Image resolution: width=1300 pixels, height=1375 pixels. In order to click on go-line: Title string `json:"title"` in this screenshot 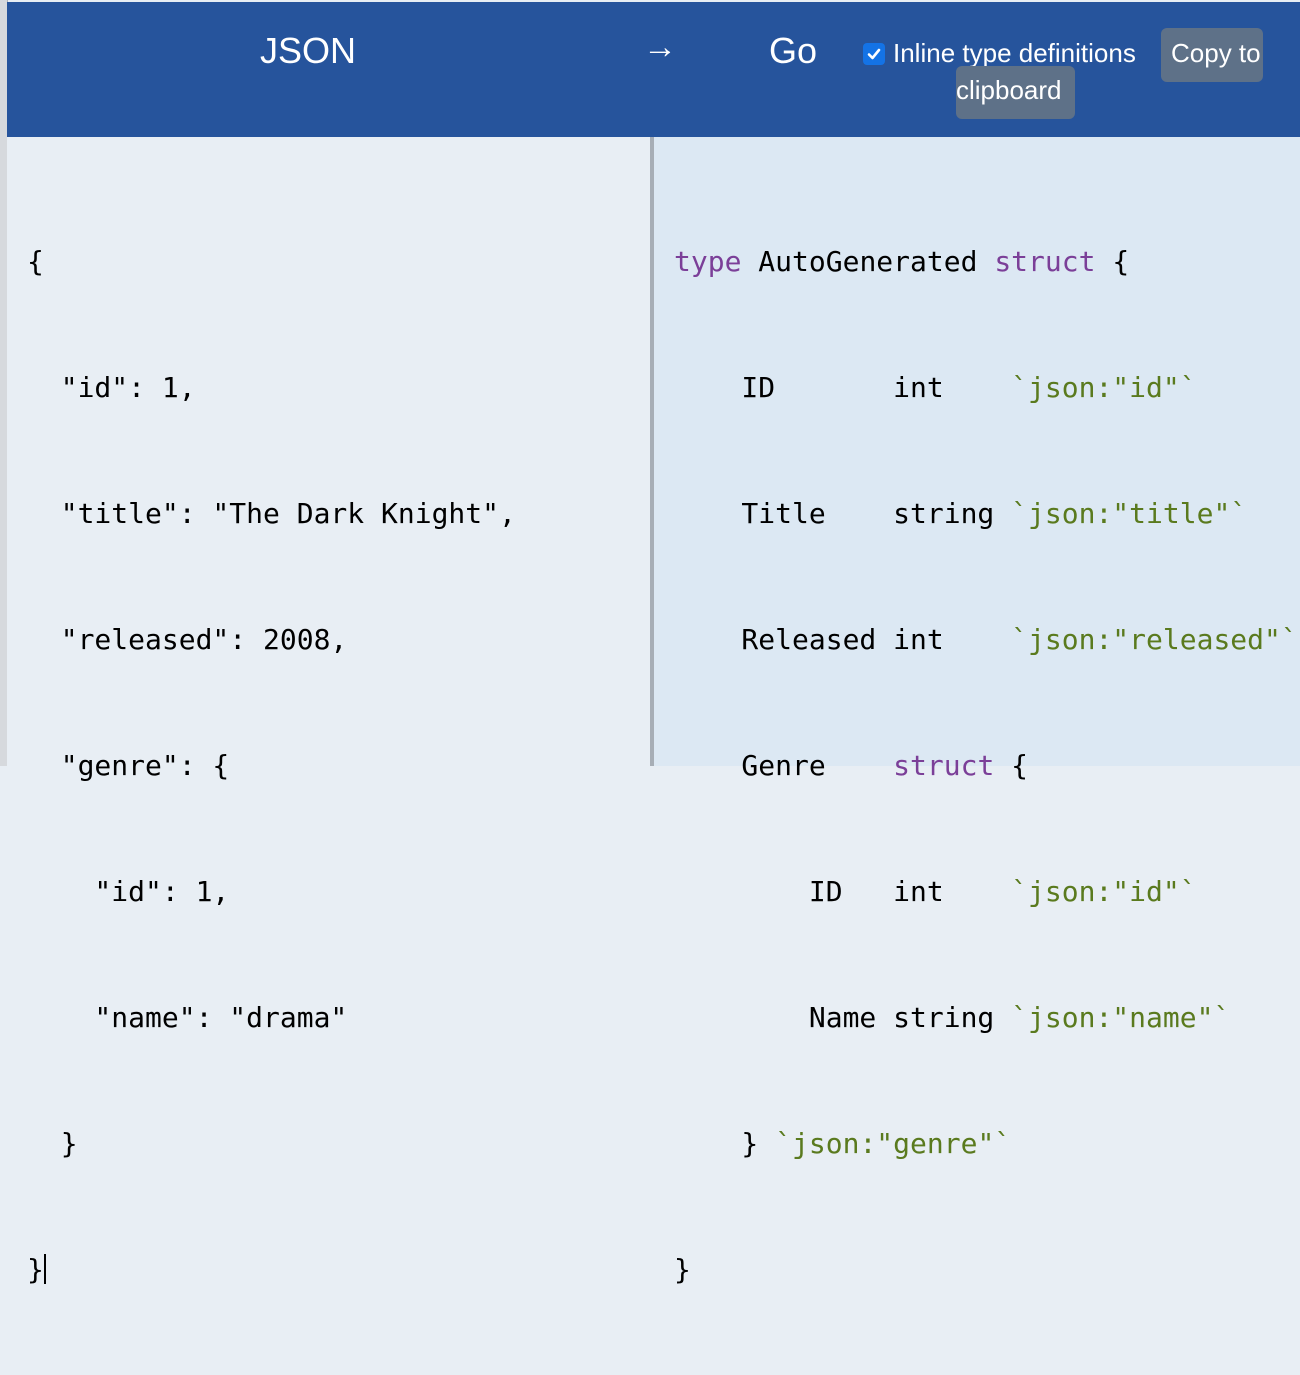, I will do `click(961, 513)`.